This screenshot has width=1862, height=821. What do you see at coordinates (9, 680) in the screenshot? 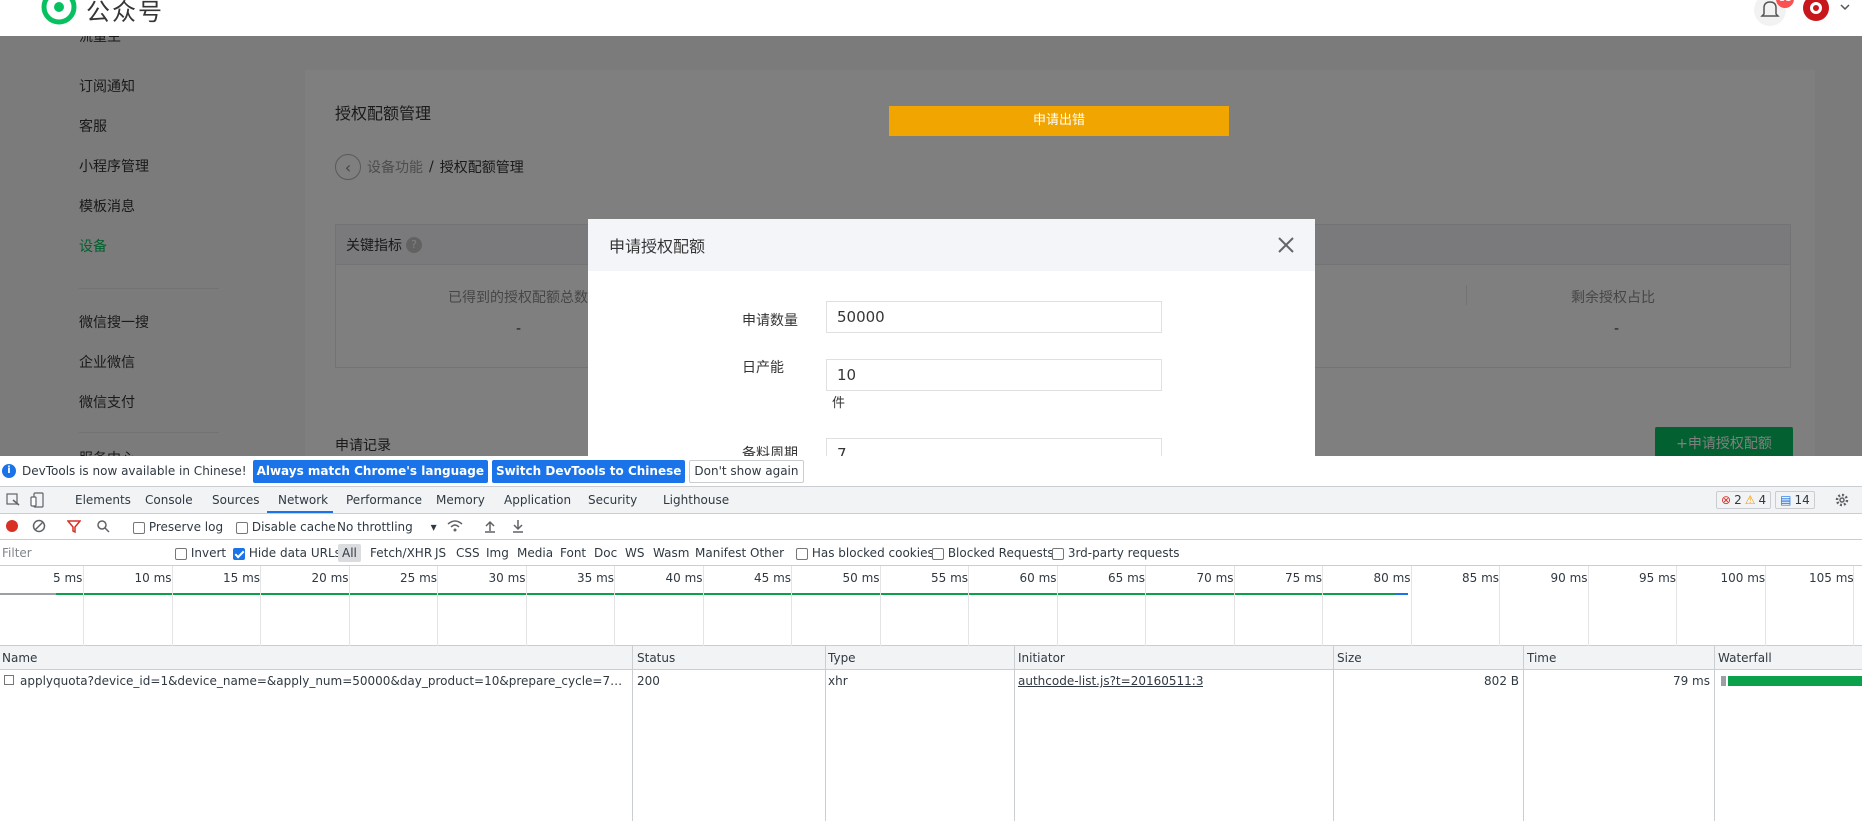
I see `request-type-icon` at bounding box center [9, 680].